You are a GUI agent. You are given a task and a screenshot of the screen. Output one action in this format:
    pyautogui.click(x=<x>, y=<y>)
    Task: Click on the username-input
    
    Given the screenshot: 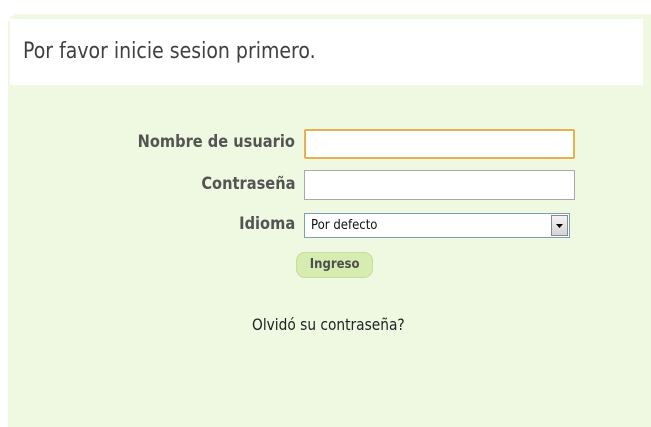 What is the action you would take?
    pyautogui.click(x=439, y=144)
    